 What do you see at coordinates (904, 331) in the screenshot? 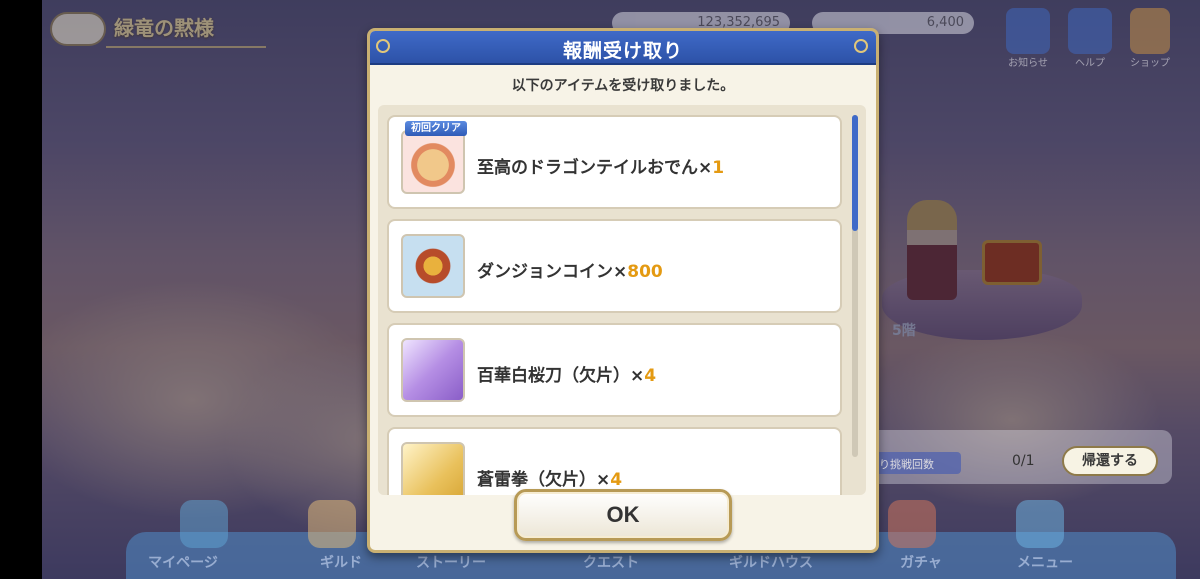
I see `floor-label: 5階` at bounding box center [904, 331].